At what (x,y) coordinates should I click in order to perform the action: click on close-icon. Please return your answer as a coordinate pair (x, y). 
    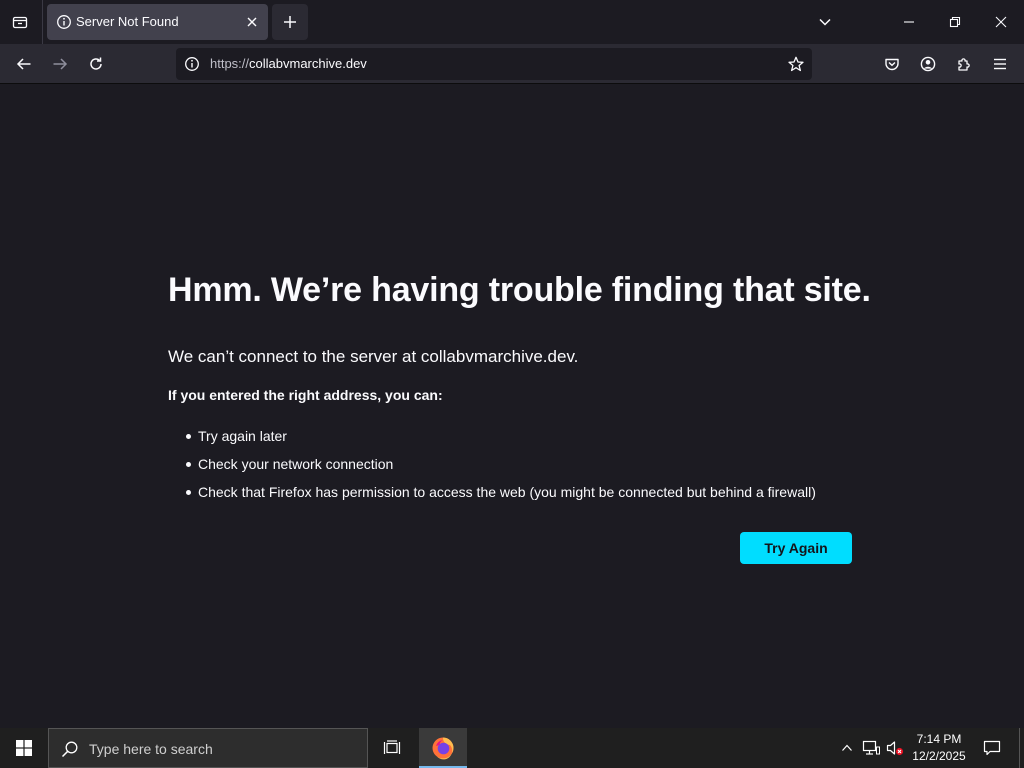
    Looking at the image, I should click on (252, 22).